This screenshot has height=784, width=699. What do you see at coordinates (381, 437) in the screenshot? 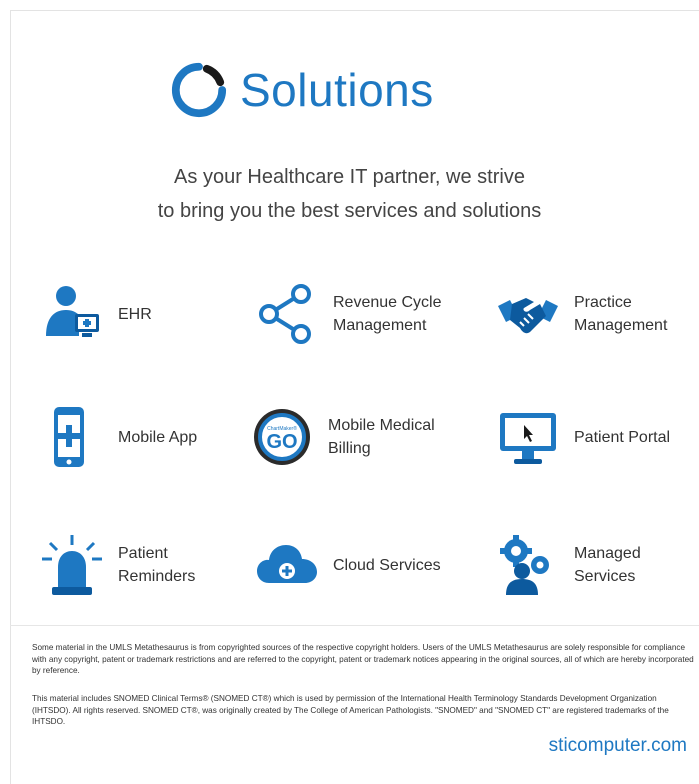
I see `service-label: Mobile Medical Billing` at bounding box center [381, 437].